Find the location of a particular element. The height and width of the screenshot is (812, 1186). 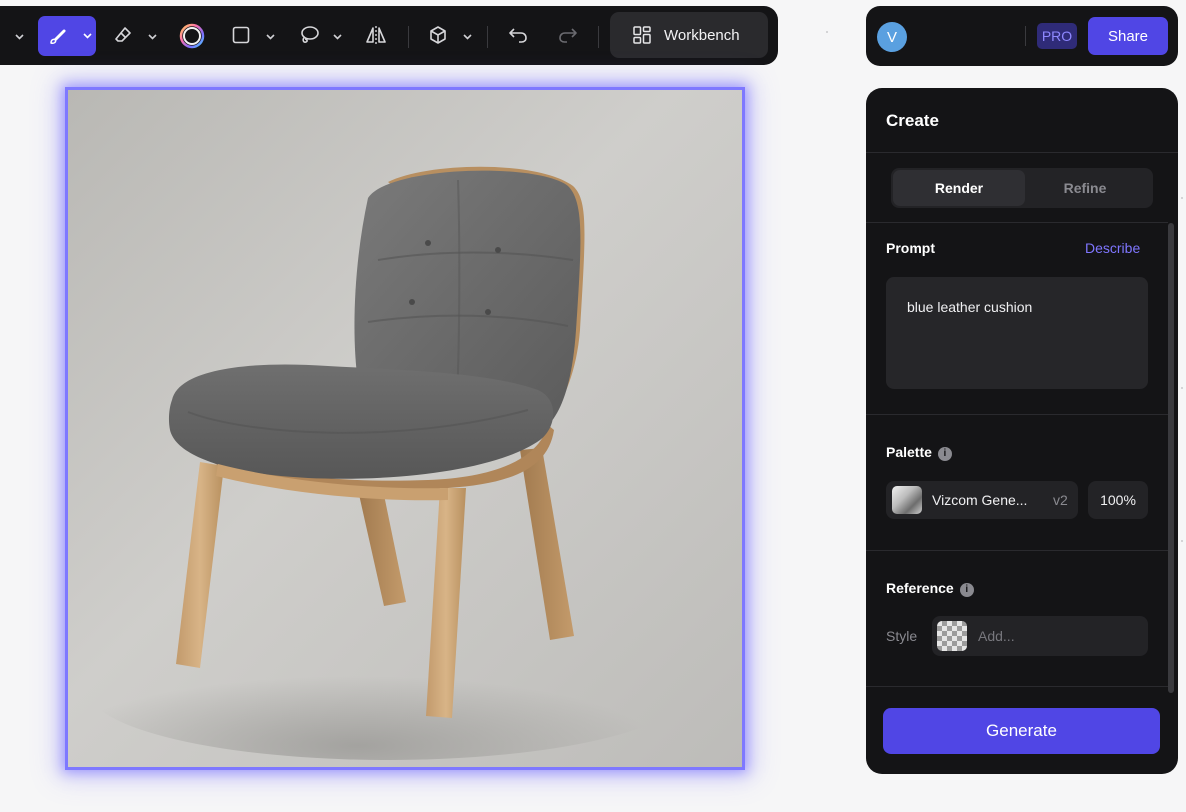

palette-selector: Vizcom Gene... v2 is located at coordinates (982, 500).